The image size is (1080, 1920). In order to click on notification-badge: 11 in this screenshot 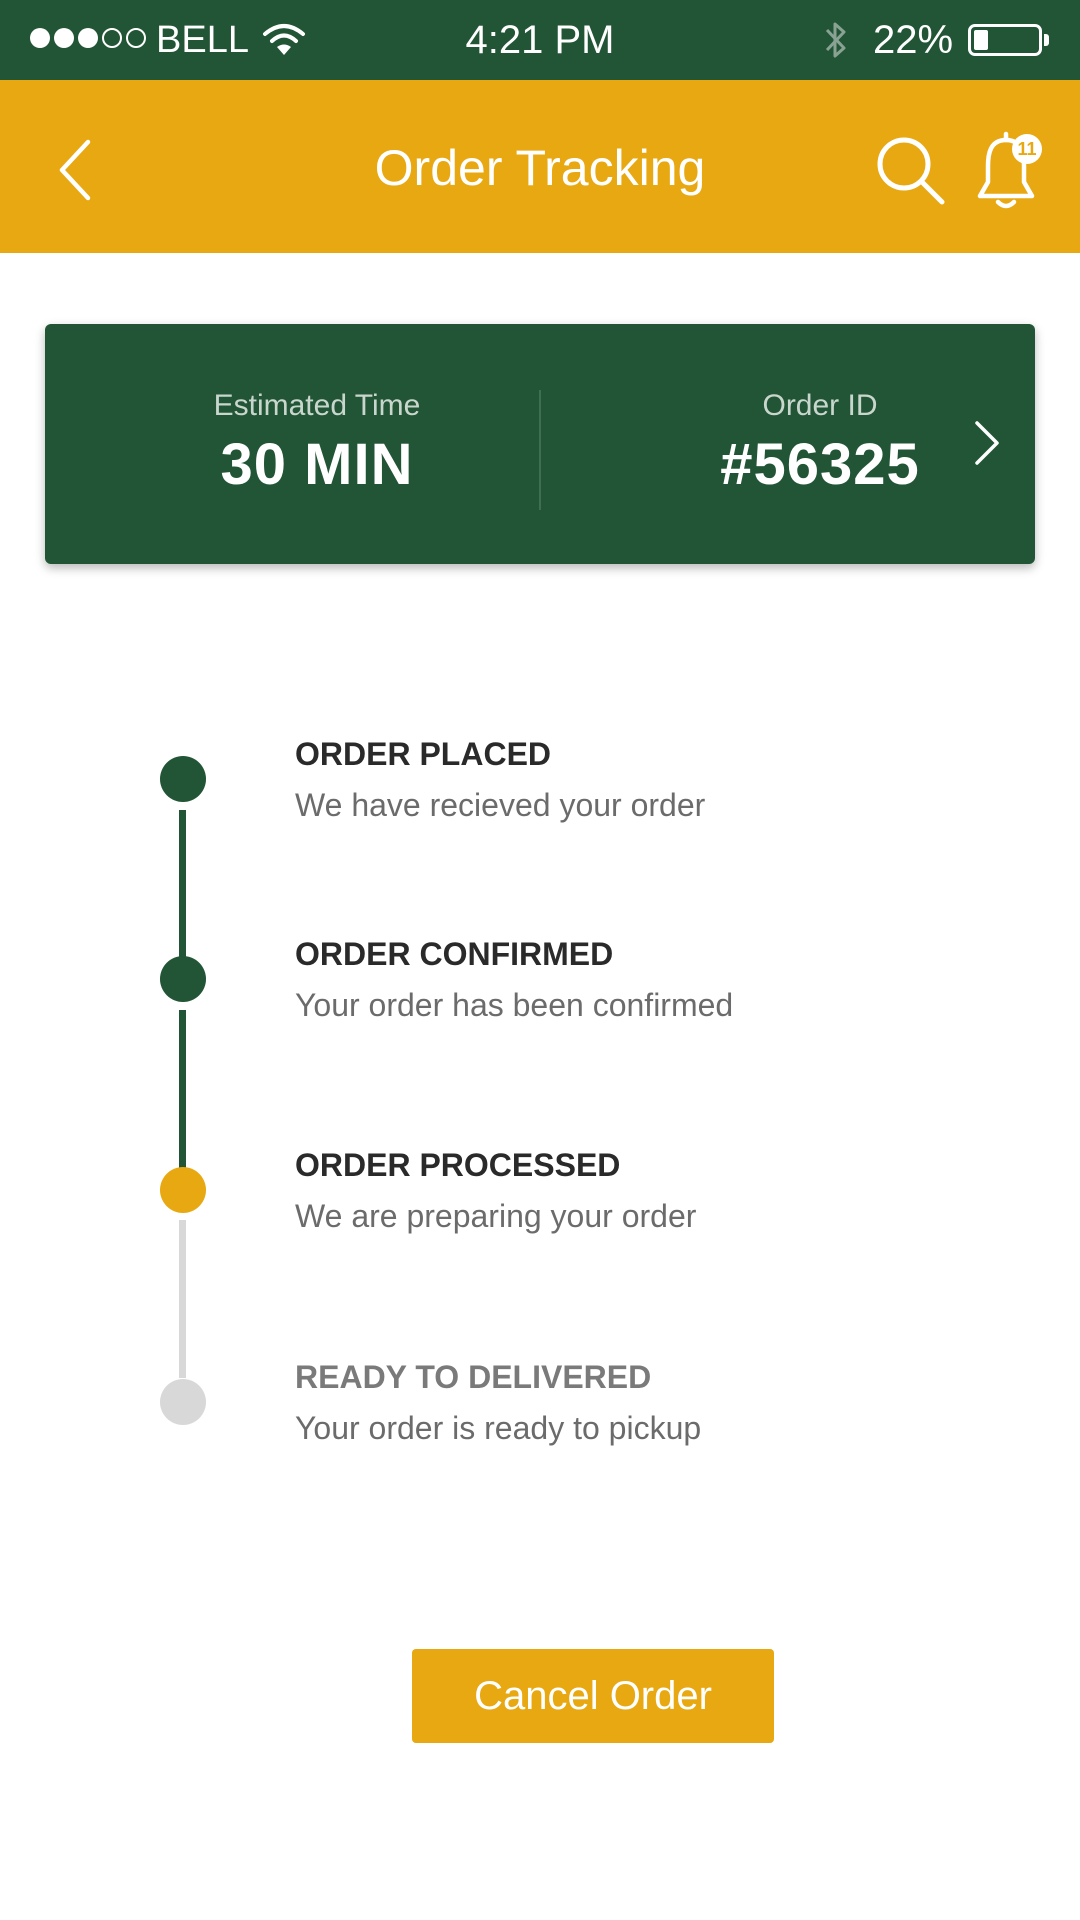, I will do `click(1027, 149)`.